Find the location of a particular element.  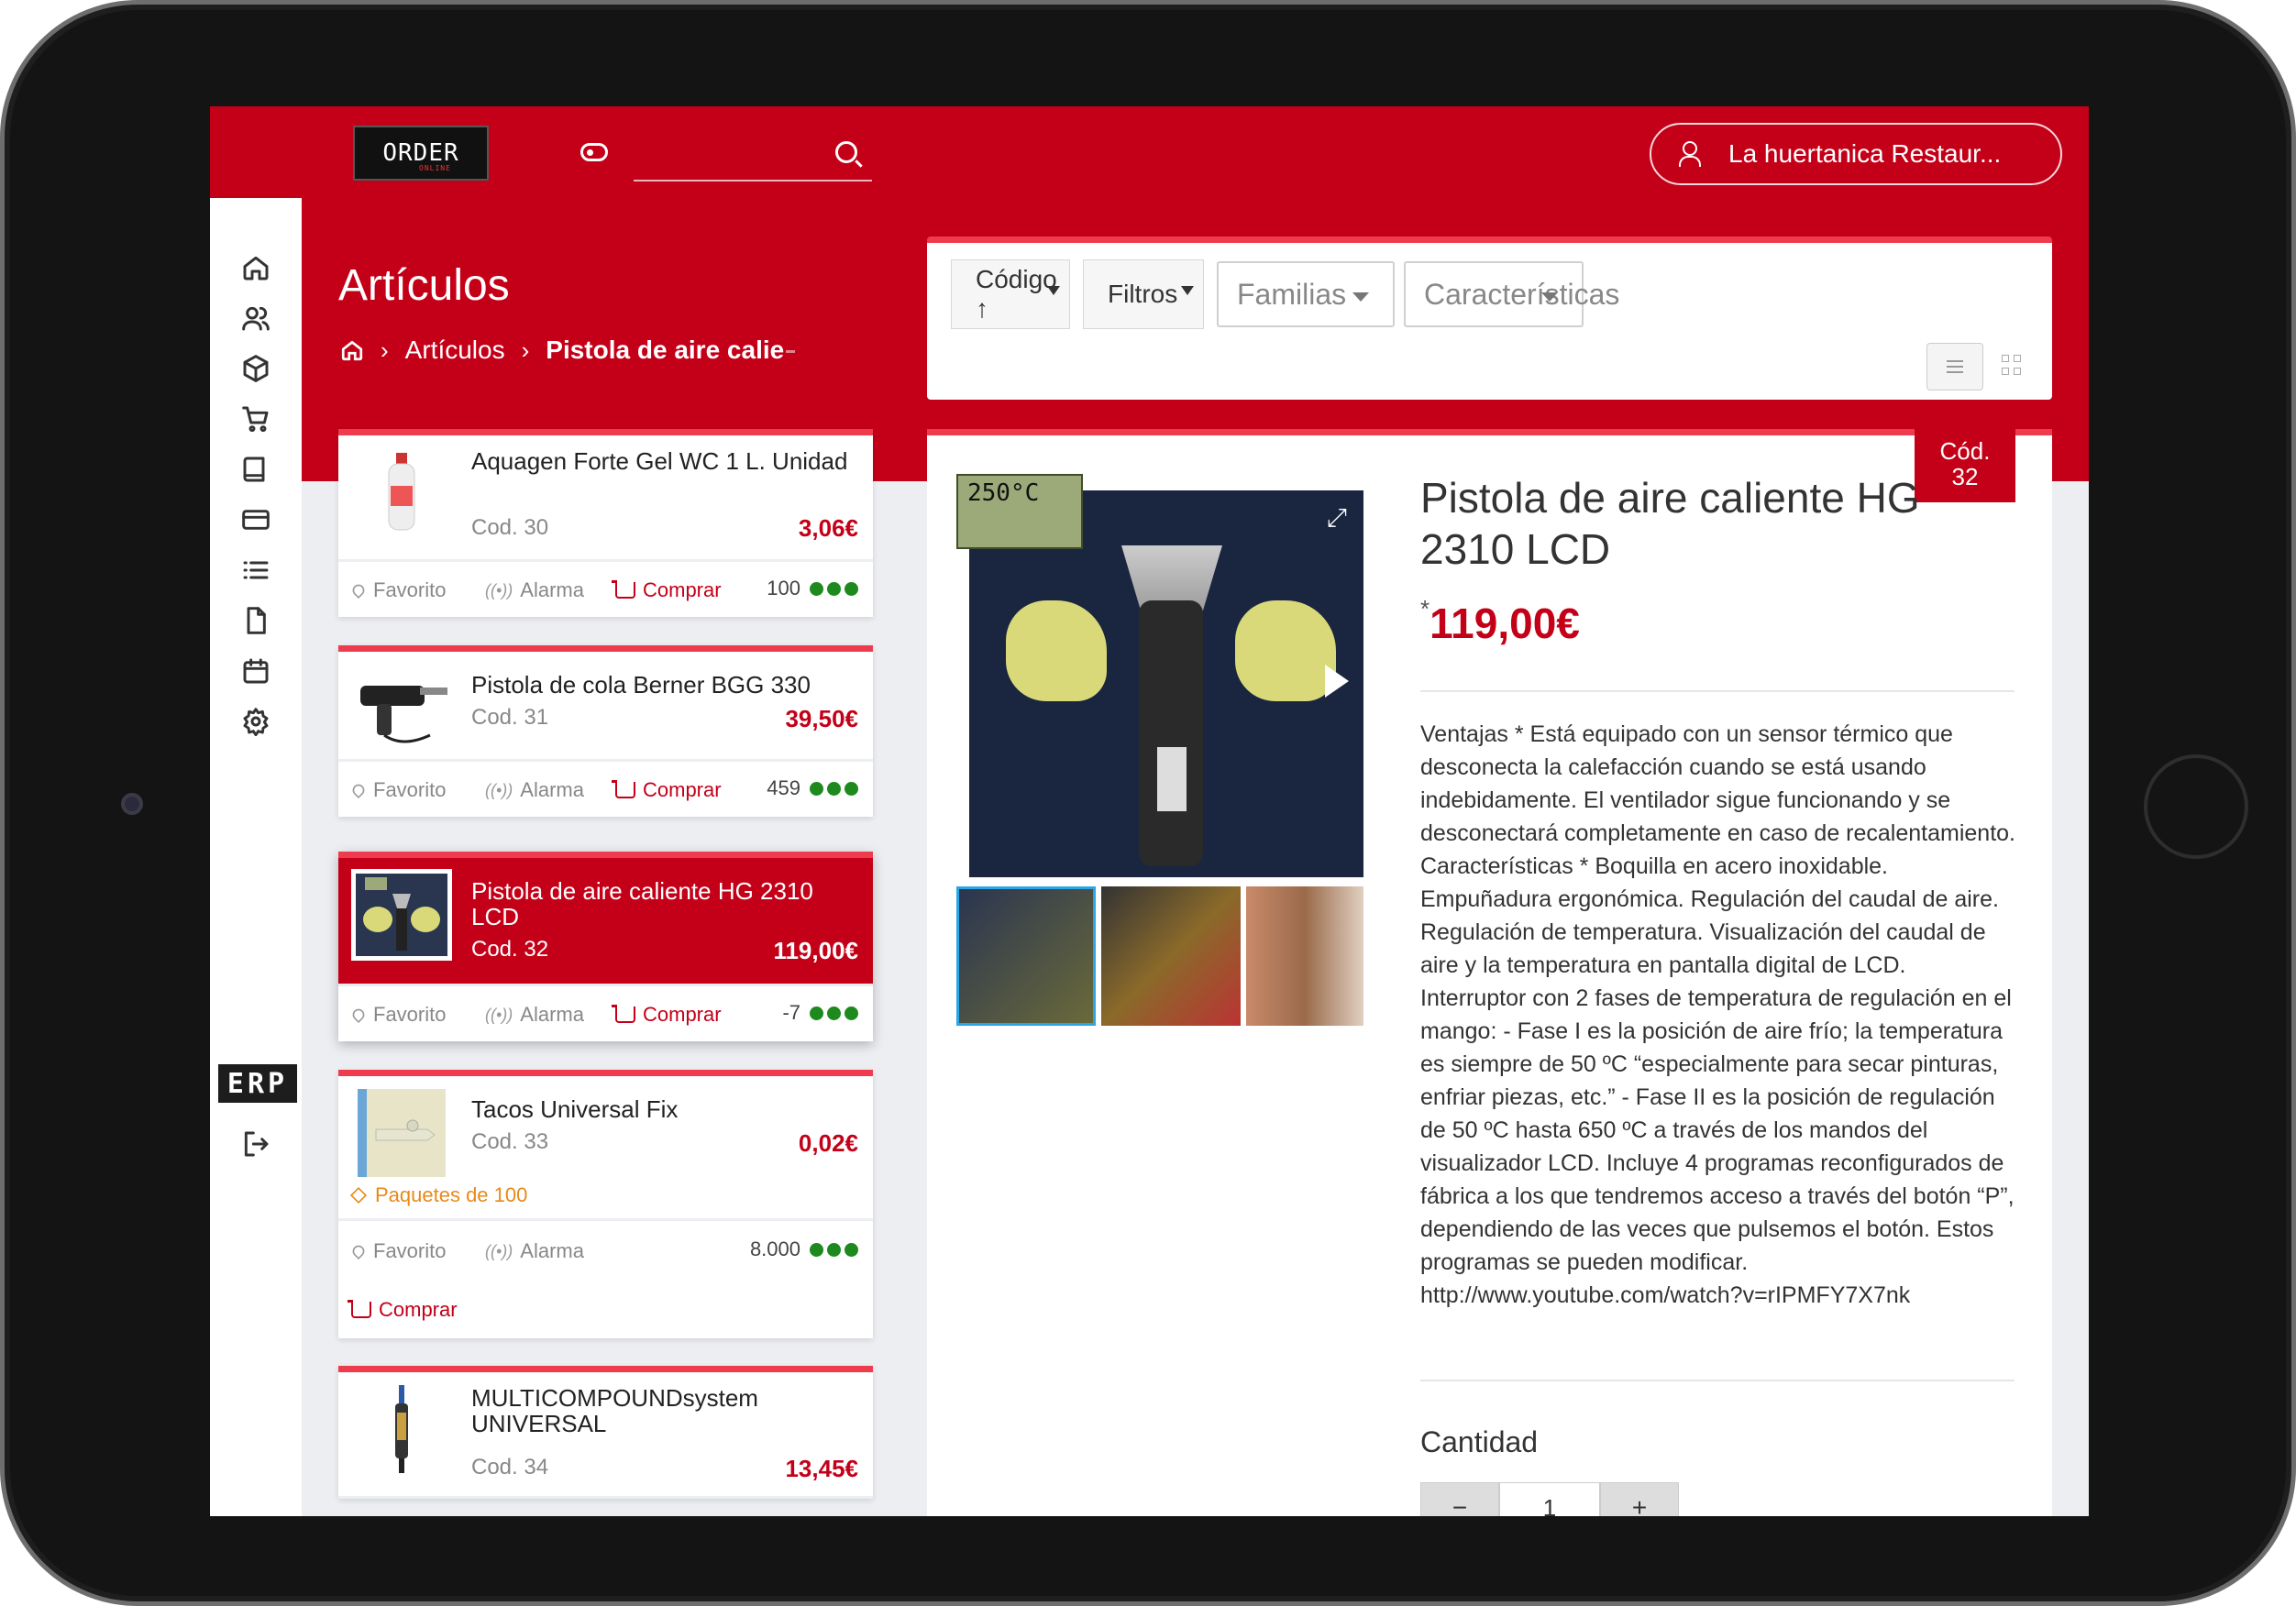

calendar-icon is located at coordinates (256, 671).